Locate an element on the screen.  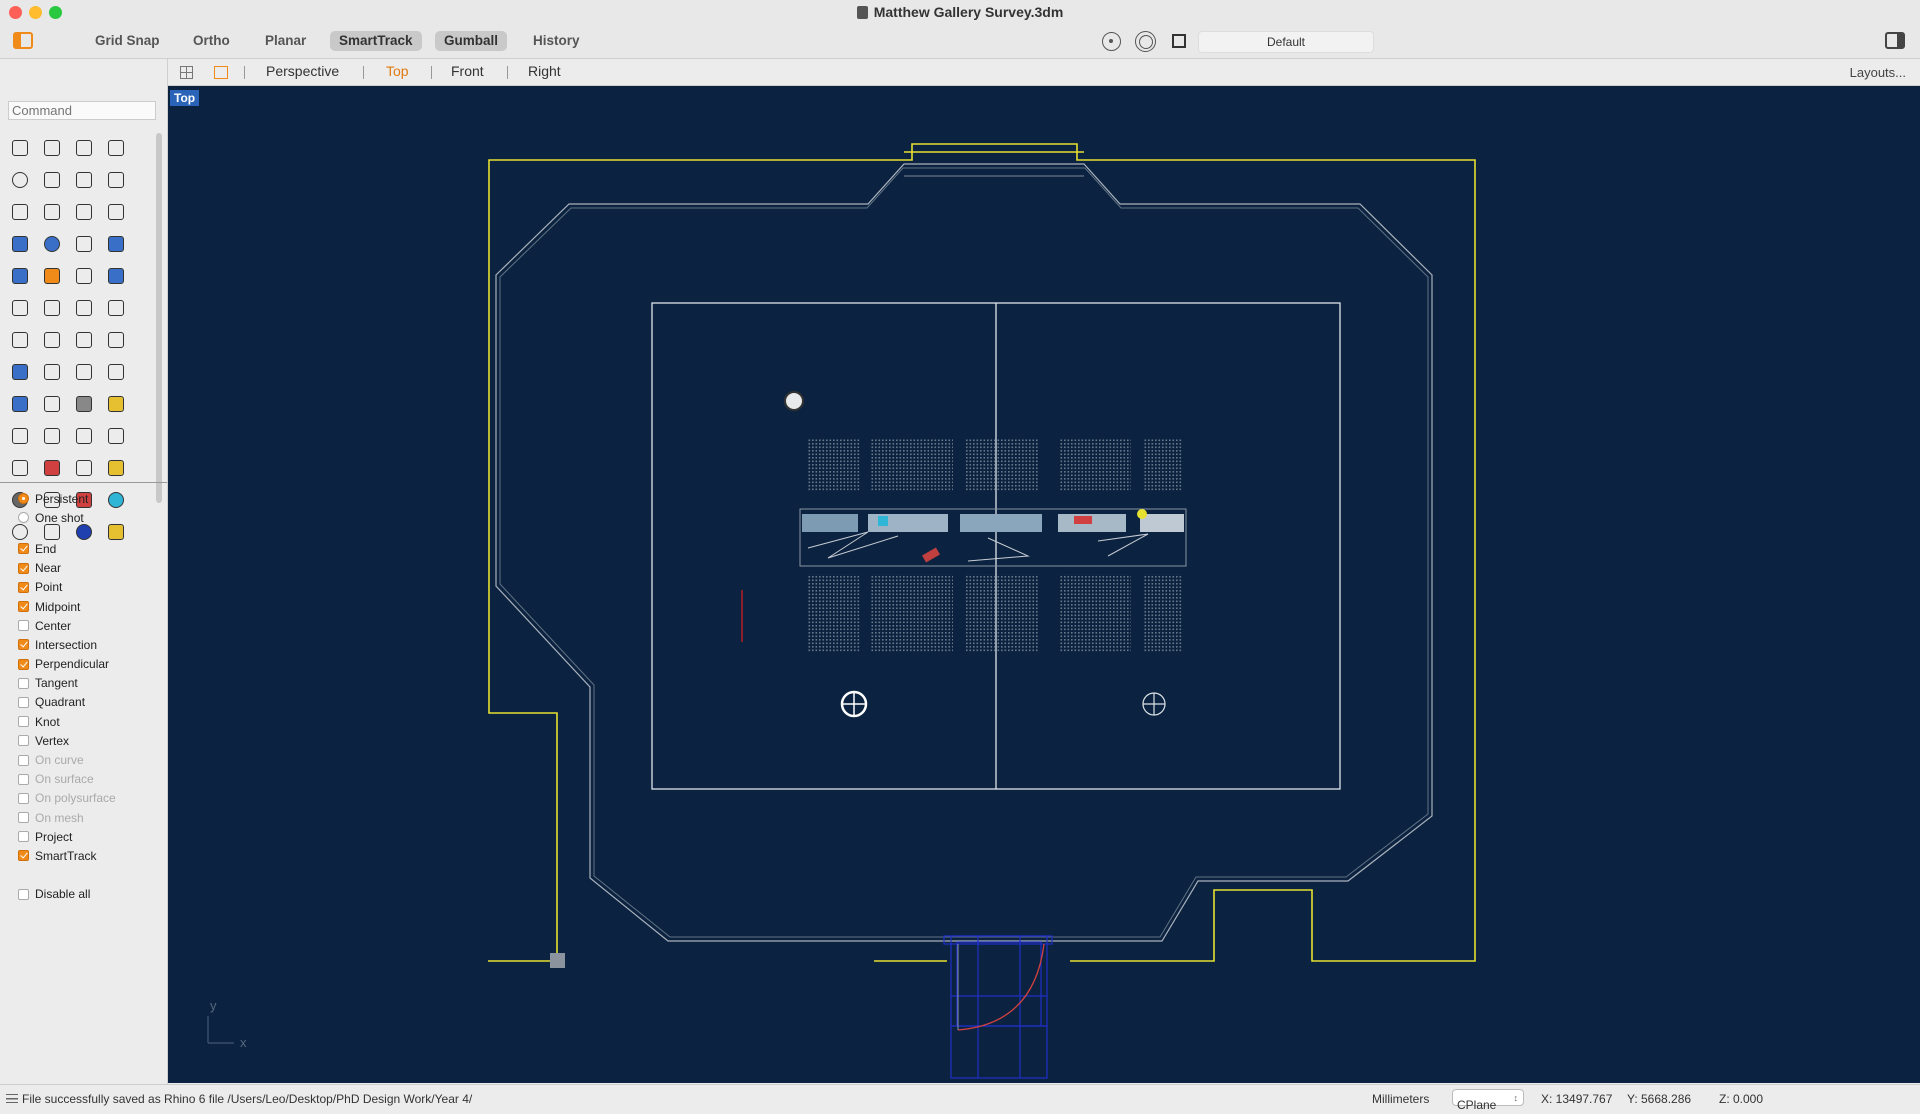
osnap-item: Near is located at coordinates (93, 568).